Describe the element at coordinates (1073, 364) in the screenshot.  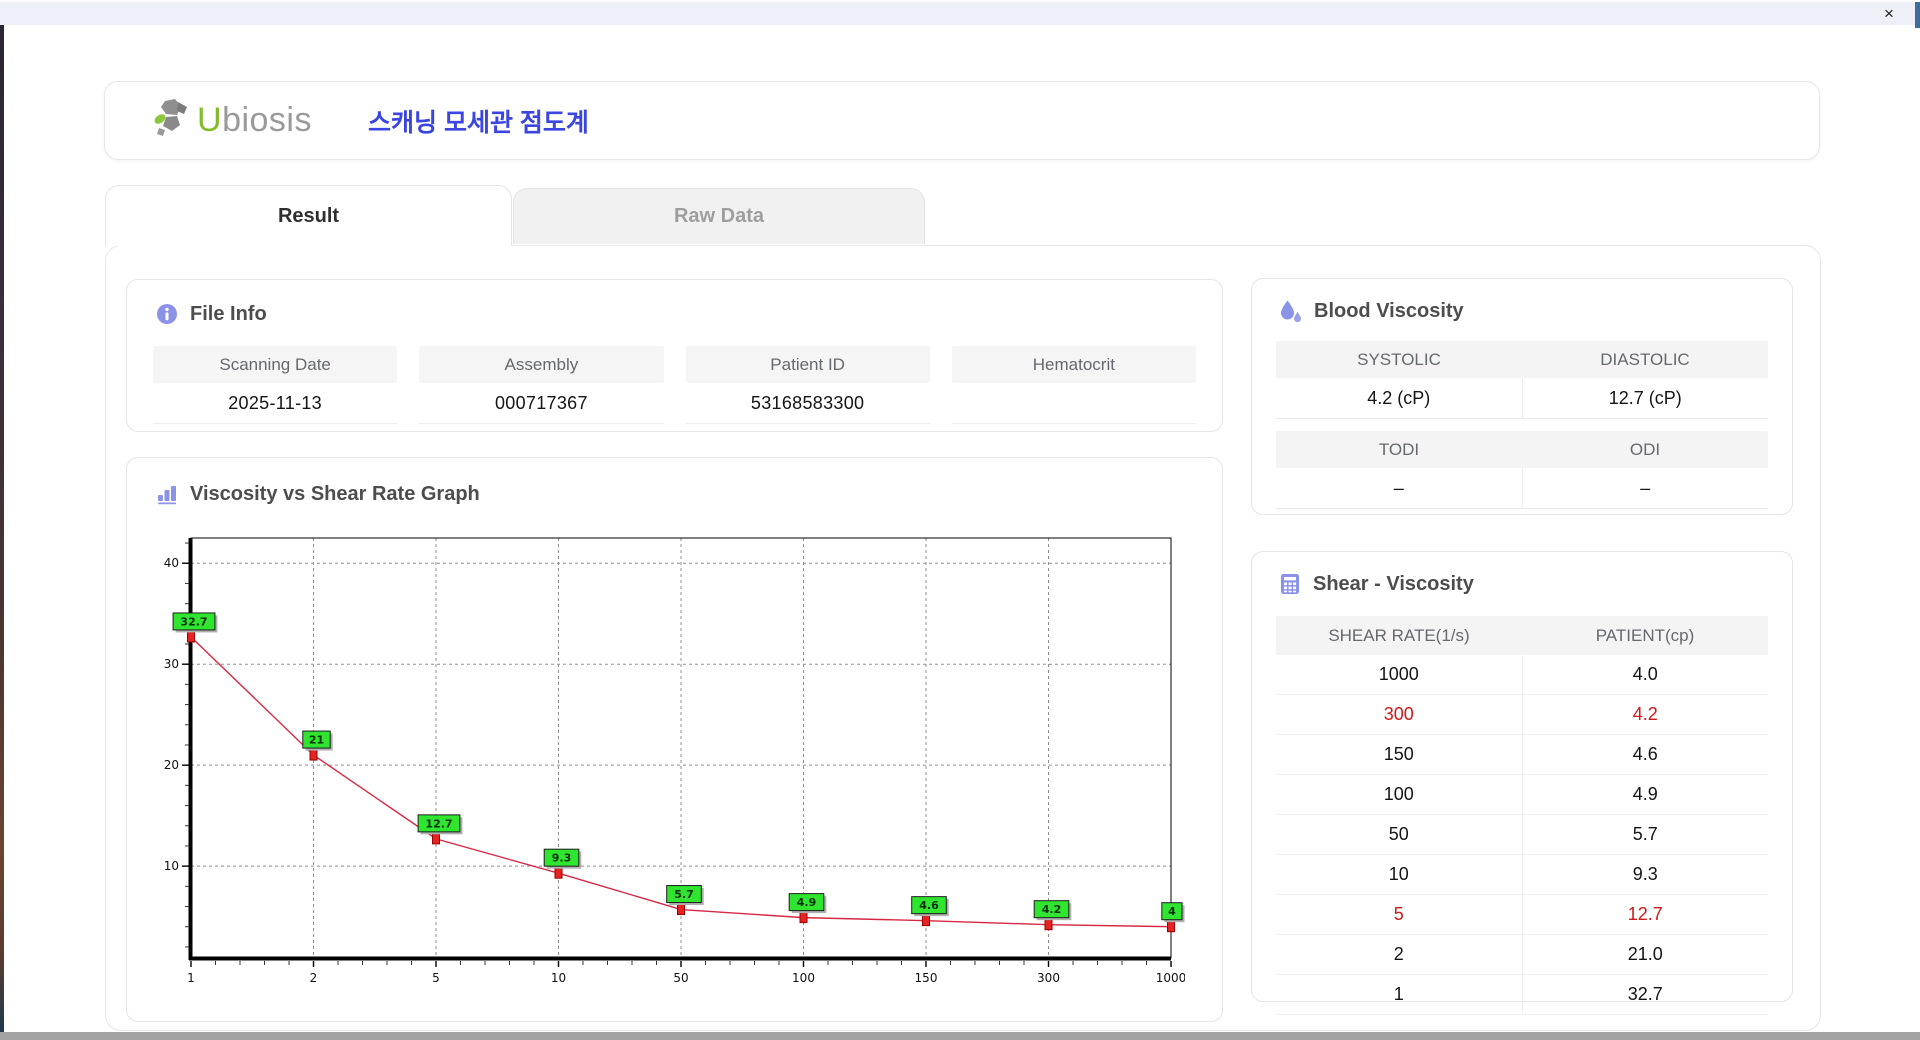
I see `field-label: Hematocrit` at that location.